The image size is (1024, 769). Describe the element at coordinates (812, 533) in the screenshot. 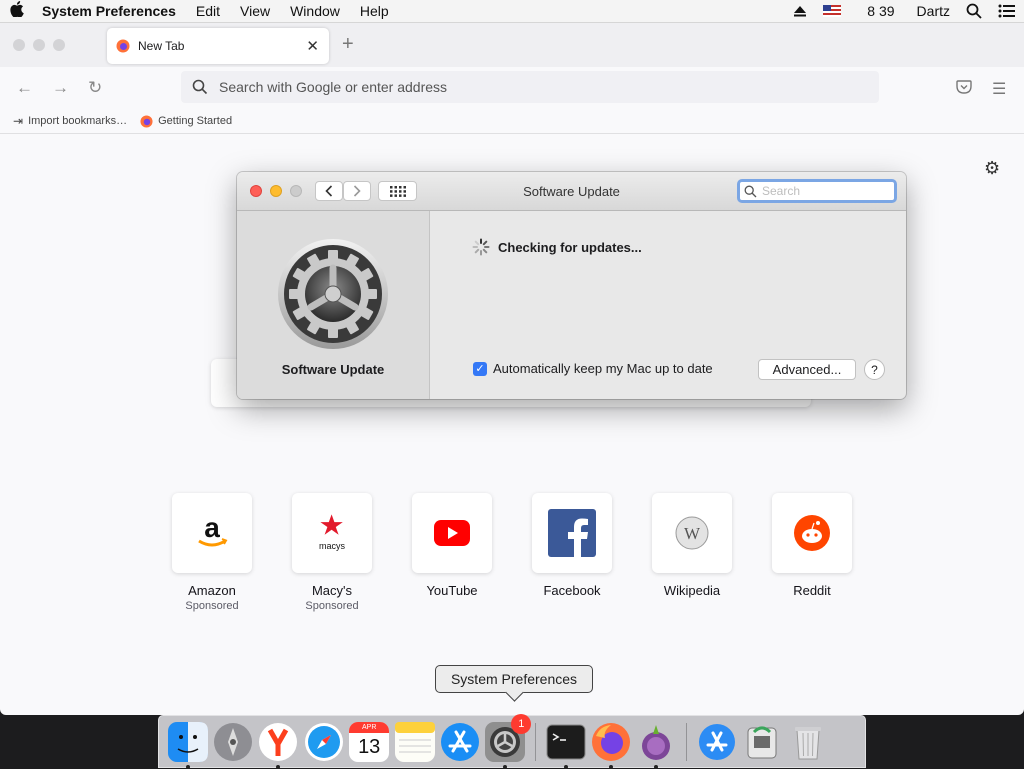

I see `reddit-logo-icon` at that location.